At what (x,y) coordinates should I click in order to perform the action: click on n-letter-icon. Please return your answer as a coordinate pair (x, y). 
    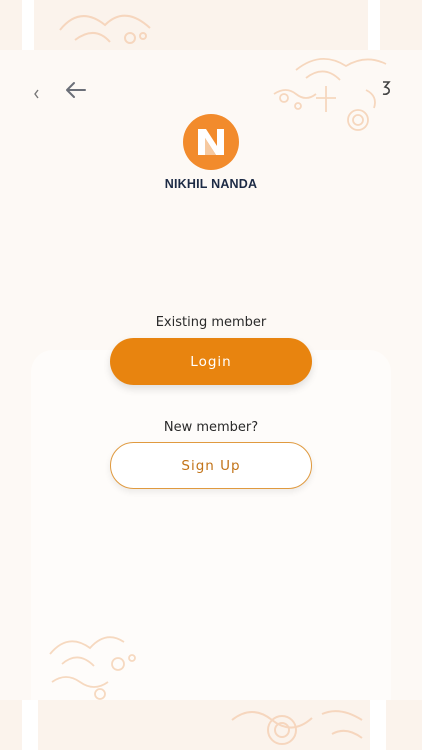
    Looking at the image, I should click on (211, 142).